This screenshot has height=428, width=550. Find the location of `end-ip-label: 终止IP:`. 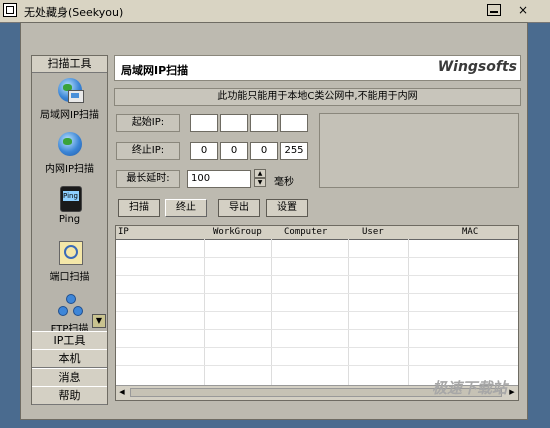

end-ip-label: 终止IP: is located at coordinates (148, 151).